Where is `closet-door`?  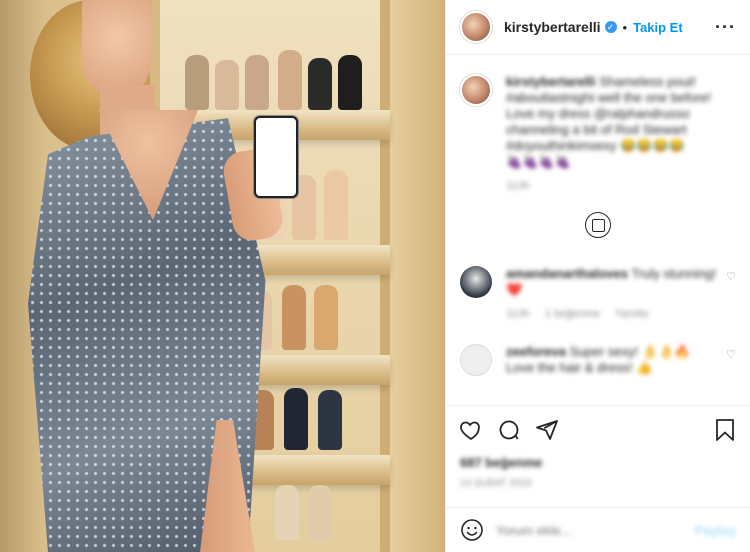 closet-door is located at coordinates (417, 276).